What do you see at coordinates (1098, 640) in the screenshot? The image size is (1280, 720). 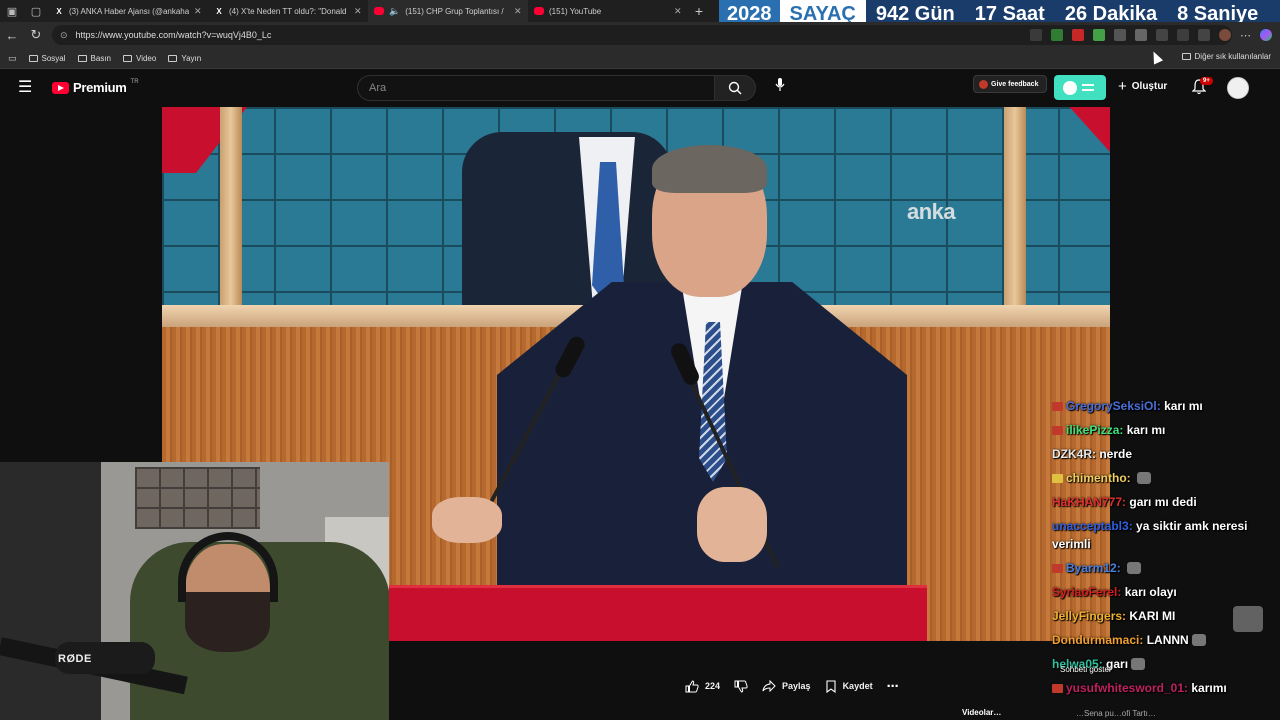 I see `chat-username: Dondurmamaci:` at bounding box center [1098, 640].